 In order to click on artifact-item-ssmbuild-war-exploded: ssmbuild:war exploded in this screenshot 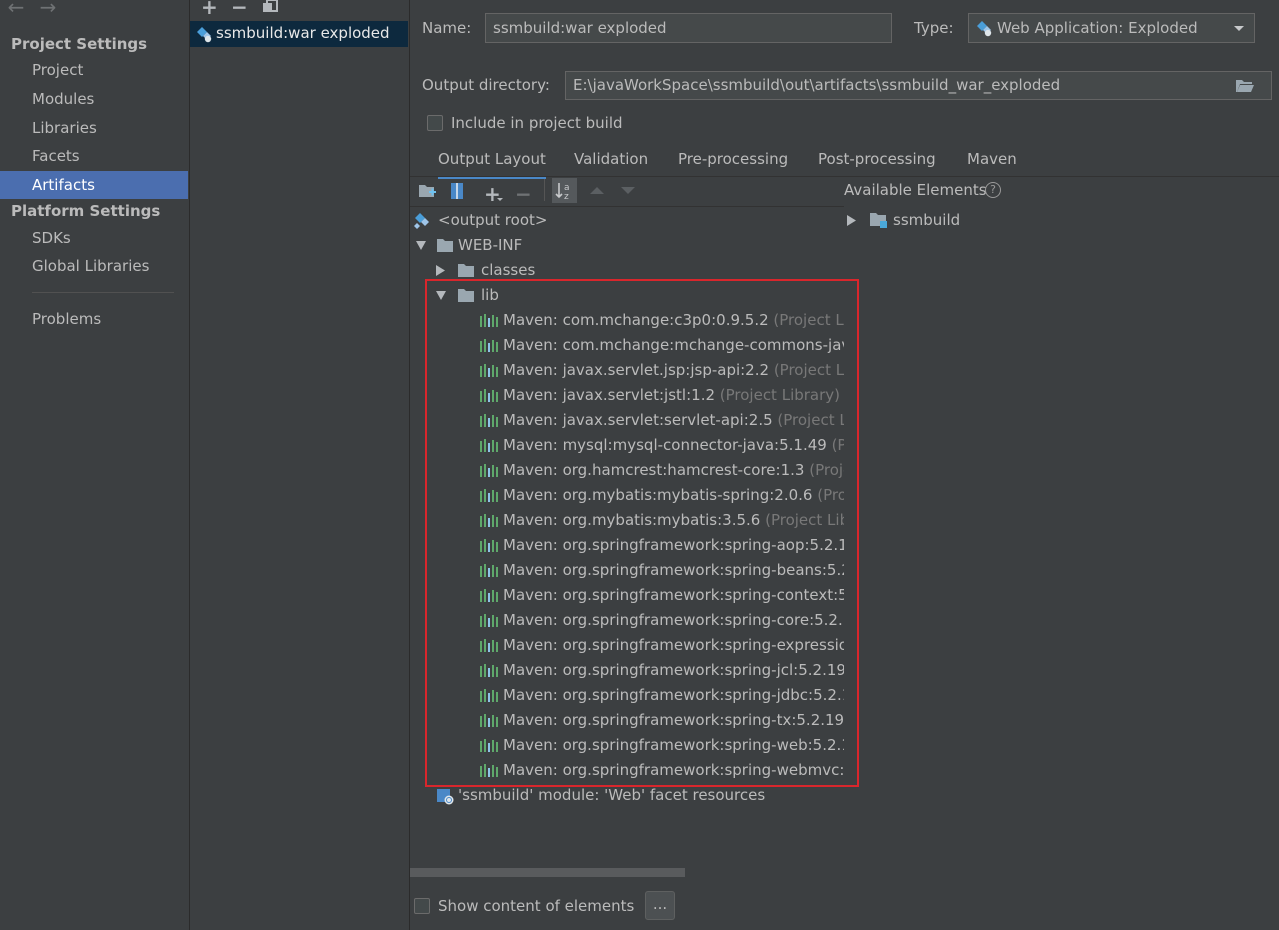, I will do `click(299, 34)`.